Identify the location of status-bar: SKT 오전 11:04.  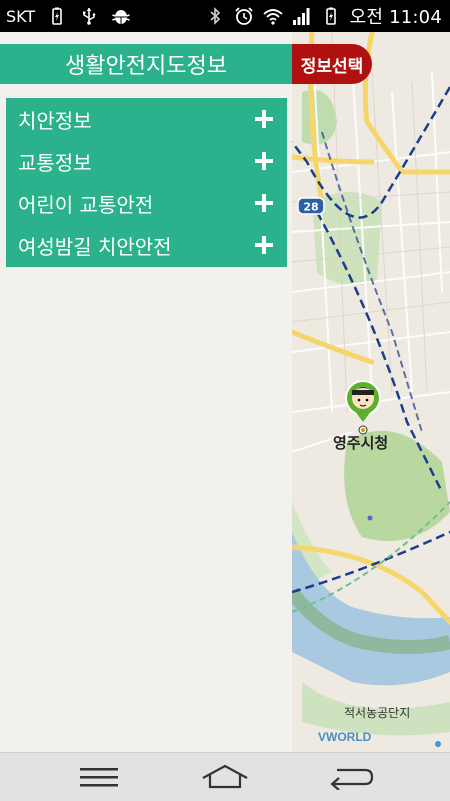
(225, 16).